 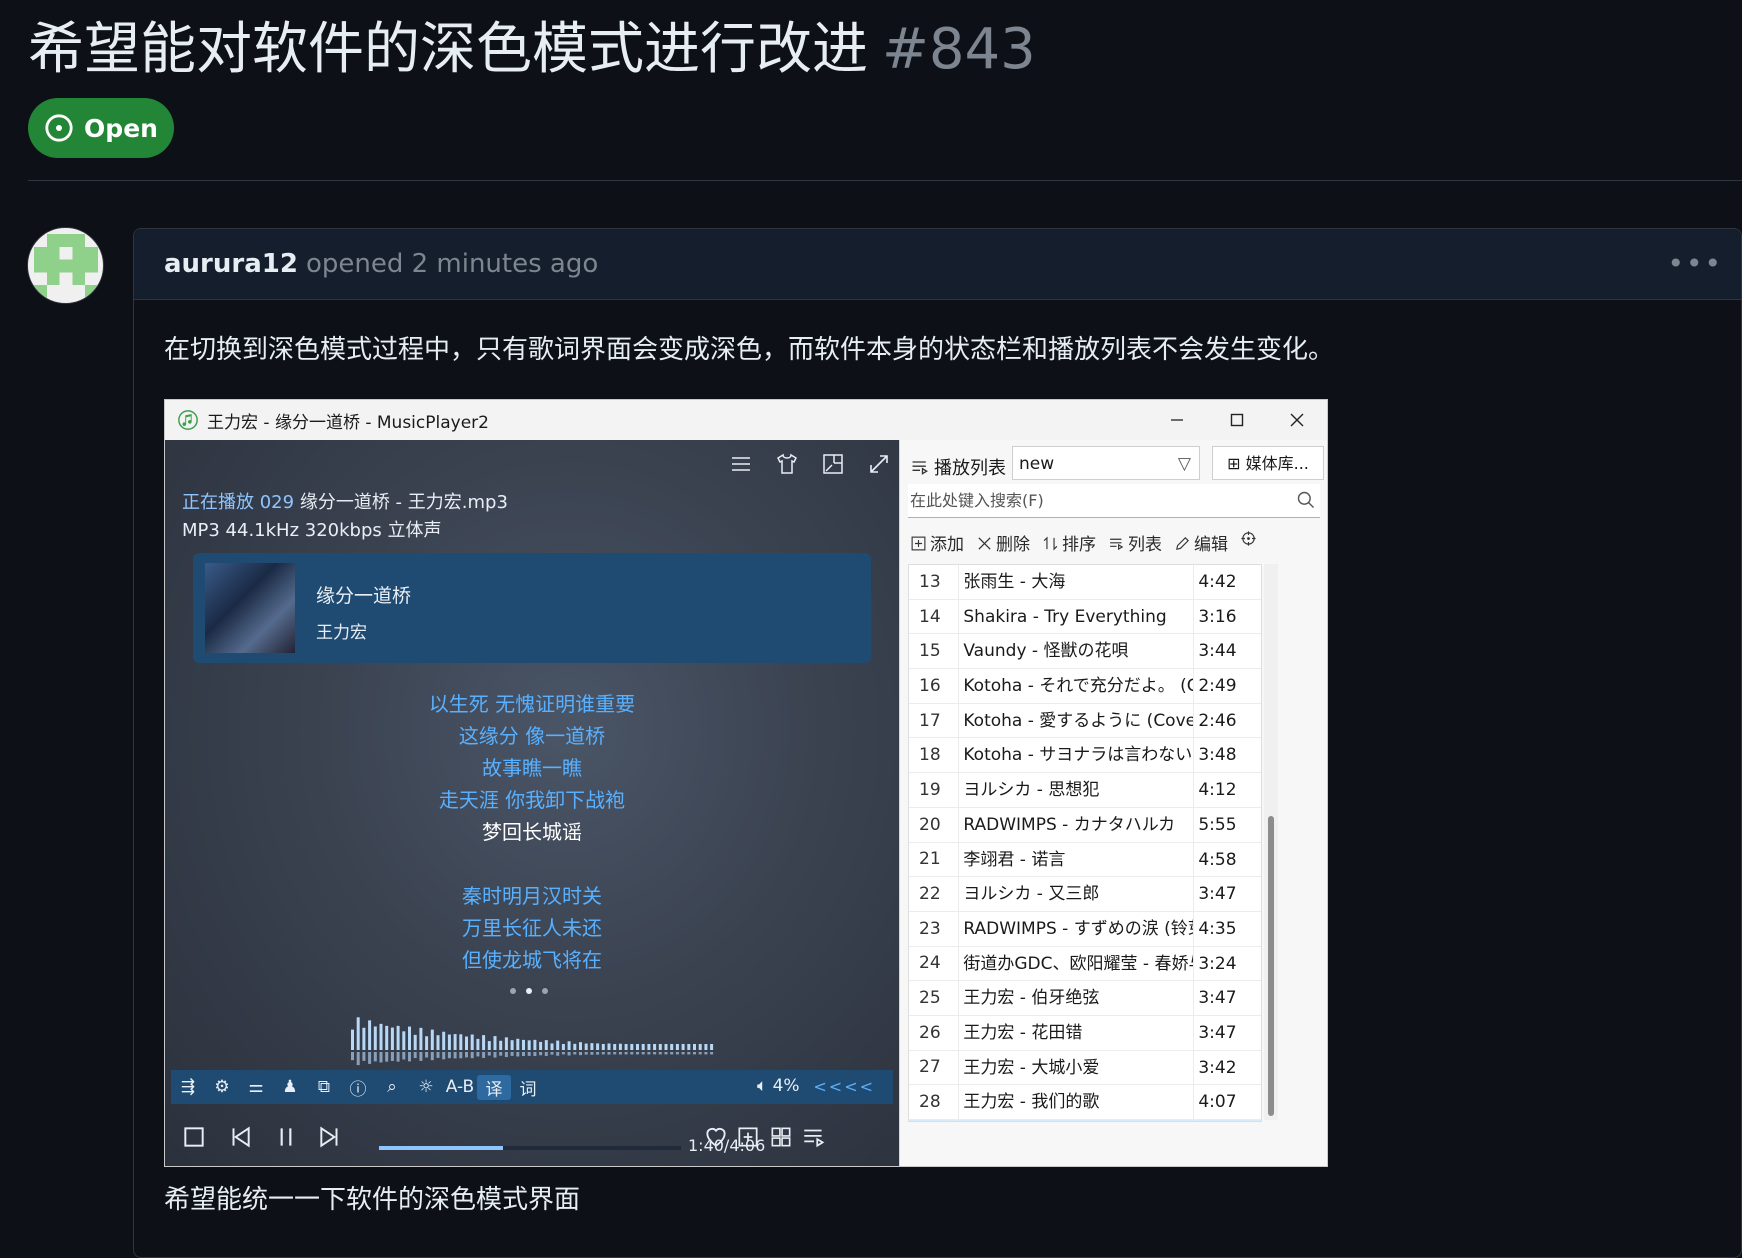 What do you see at coordinates (532, 800) in the screenshot?
I see `lyric-line: 走天涯 你我卸下战袍` at bounding box center [532, 800].